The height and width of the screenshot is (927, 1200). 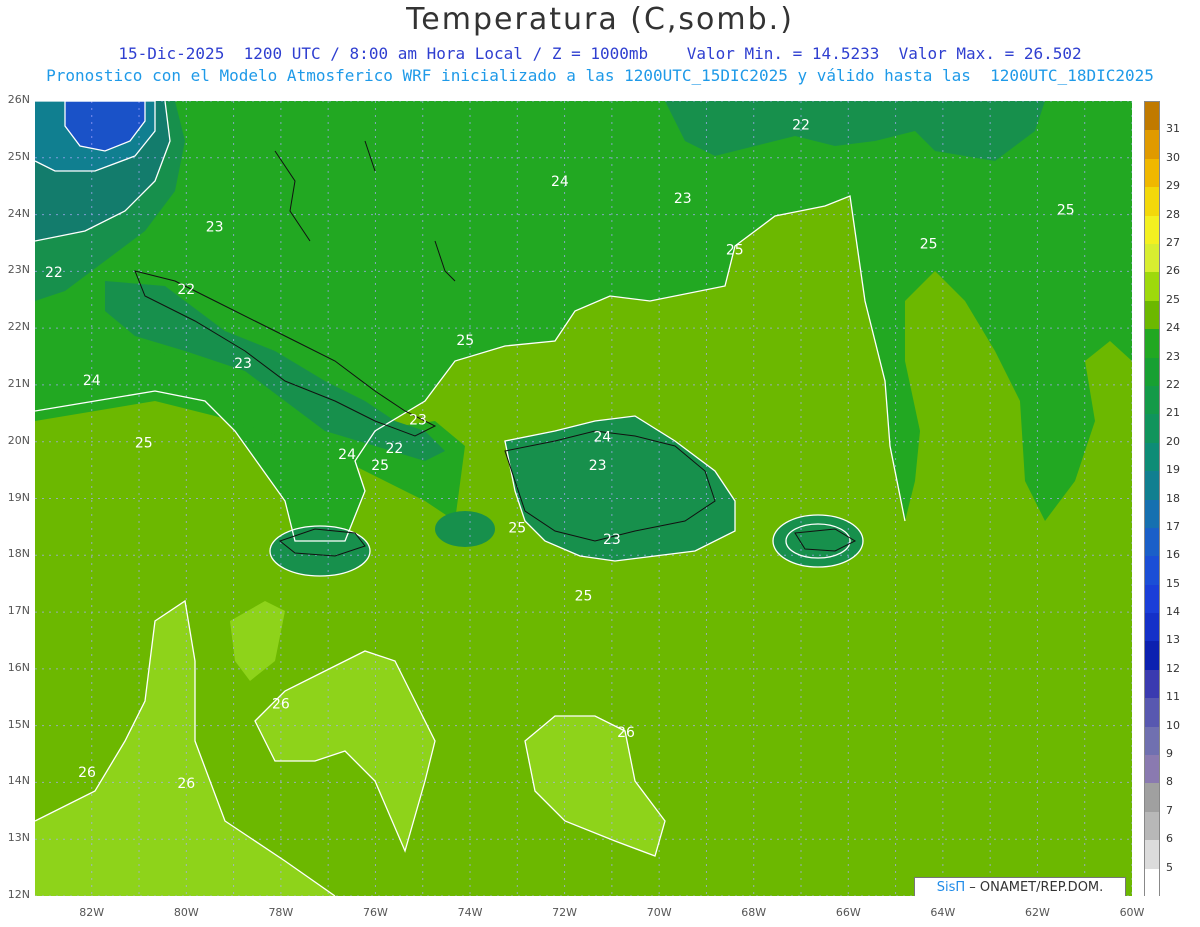 I want to click on colorbar-label: 28, so click(x=1173, y=214).